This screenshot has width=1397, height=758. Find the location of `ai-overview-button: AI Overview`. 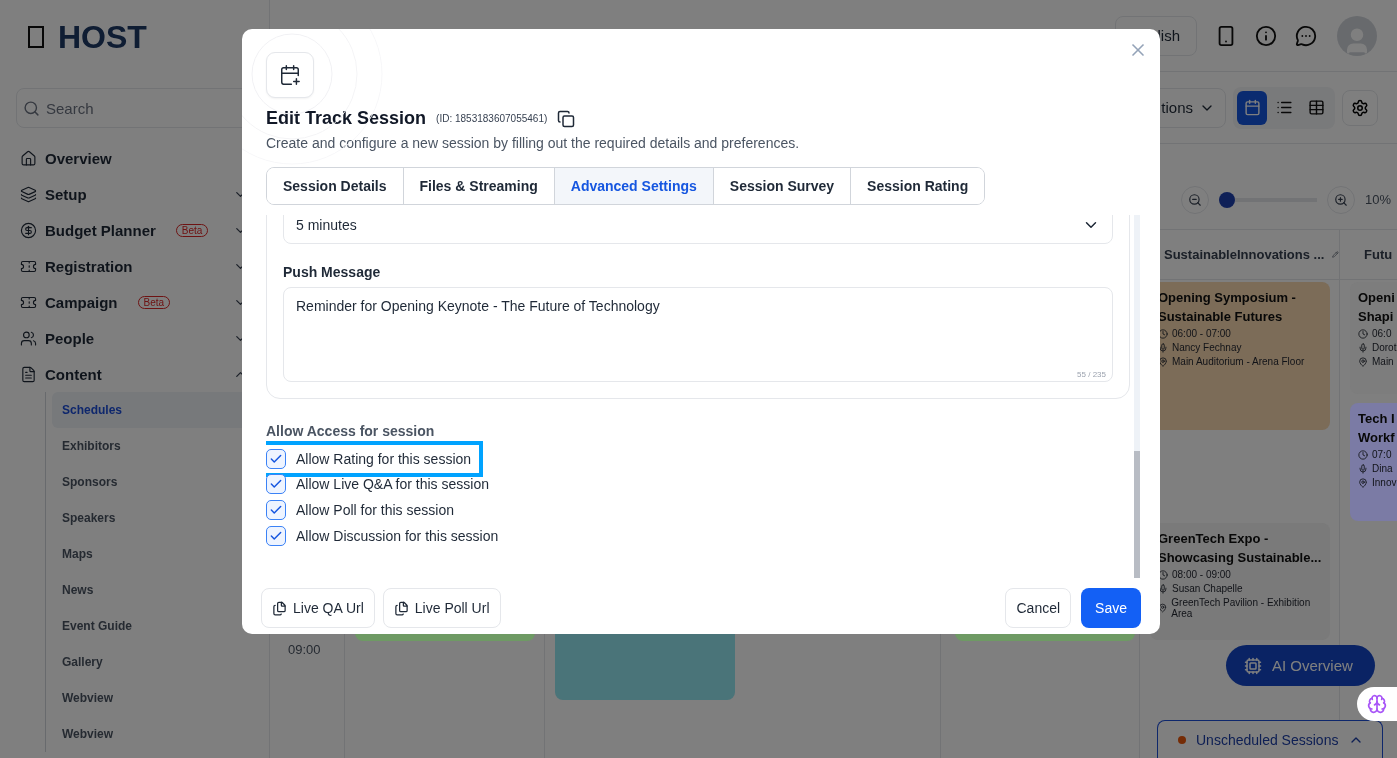

ai-overview-button: AI Overview is located at coordinates (1300, 665).